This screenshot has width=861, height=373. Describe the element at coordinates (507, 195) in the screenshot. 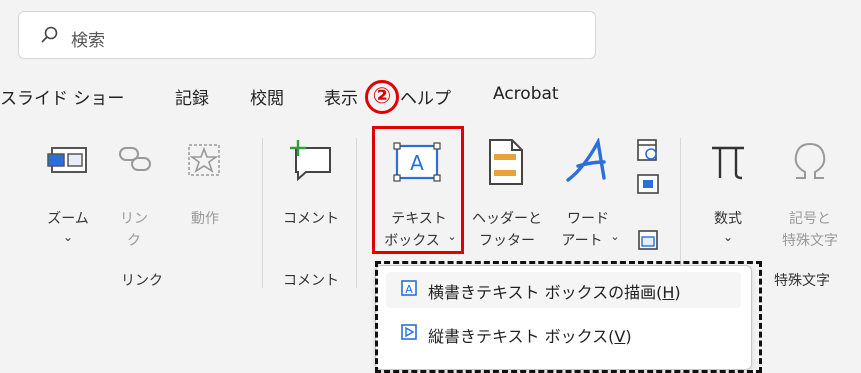

I see `header-footer-button: ヘッダーと フッター` at that location.